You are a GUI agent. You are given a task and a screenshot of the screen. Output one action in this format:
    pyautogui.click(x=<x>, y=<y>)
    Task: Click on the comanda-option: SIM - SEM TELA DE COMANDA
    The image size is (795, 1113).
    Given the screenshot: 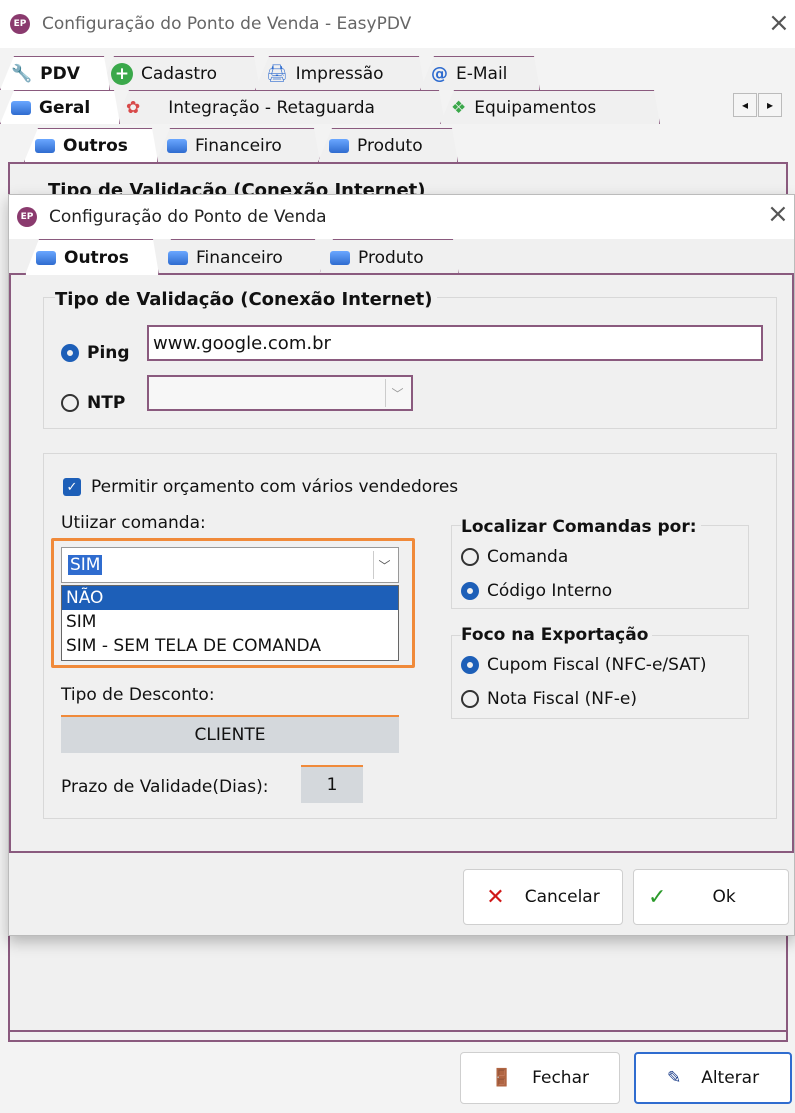 What is the action you would take?
    pyautogui.click(x=230, y=646)
    